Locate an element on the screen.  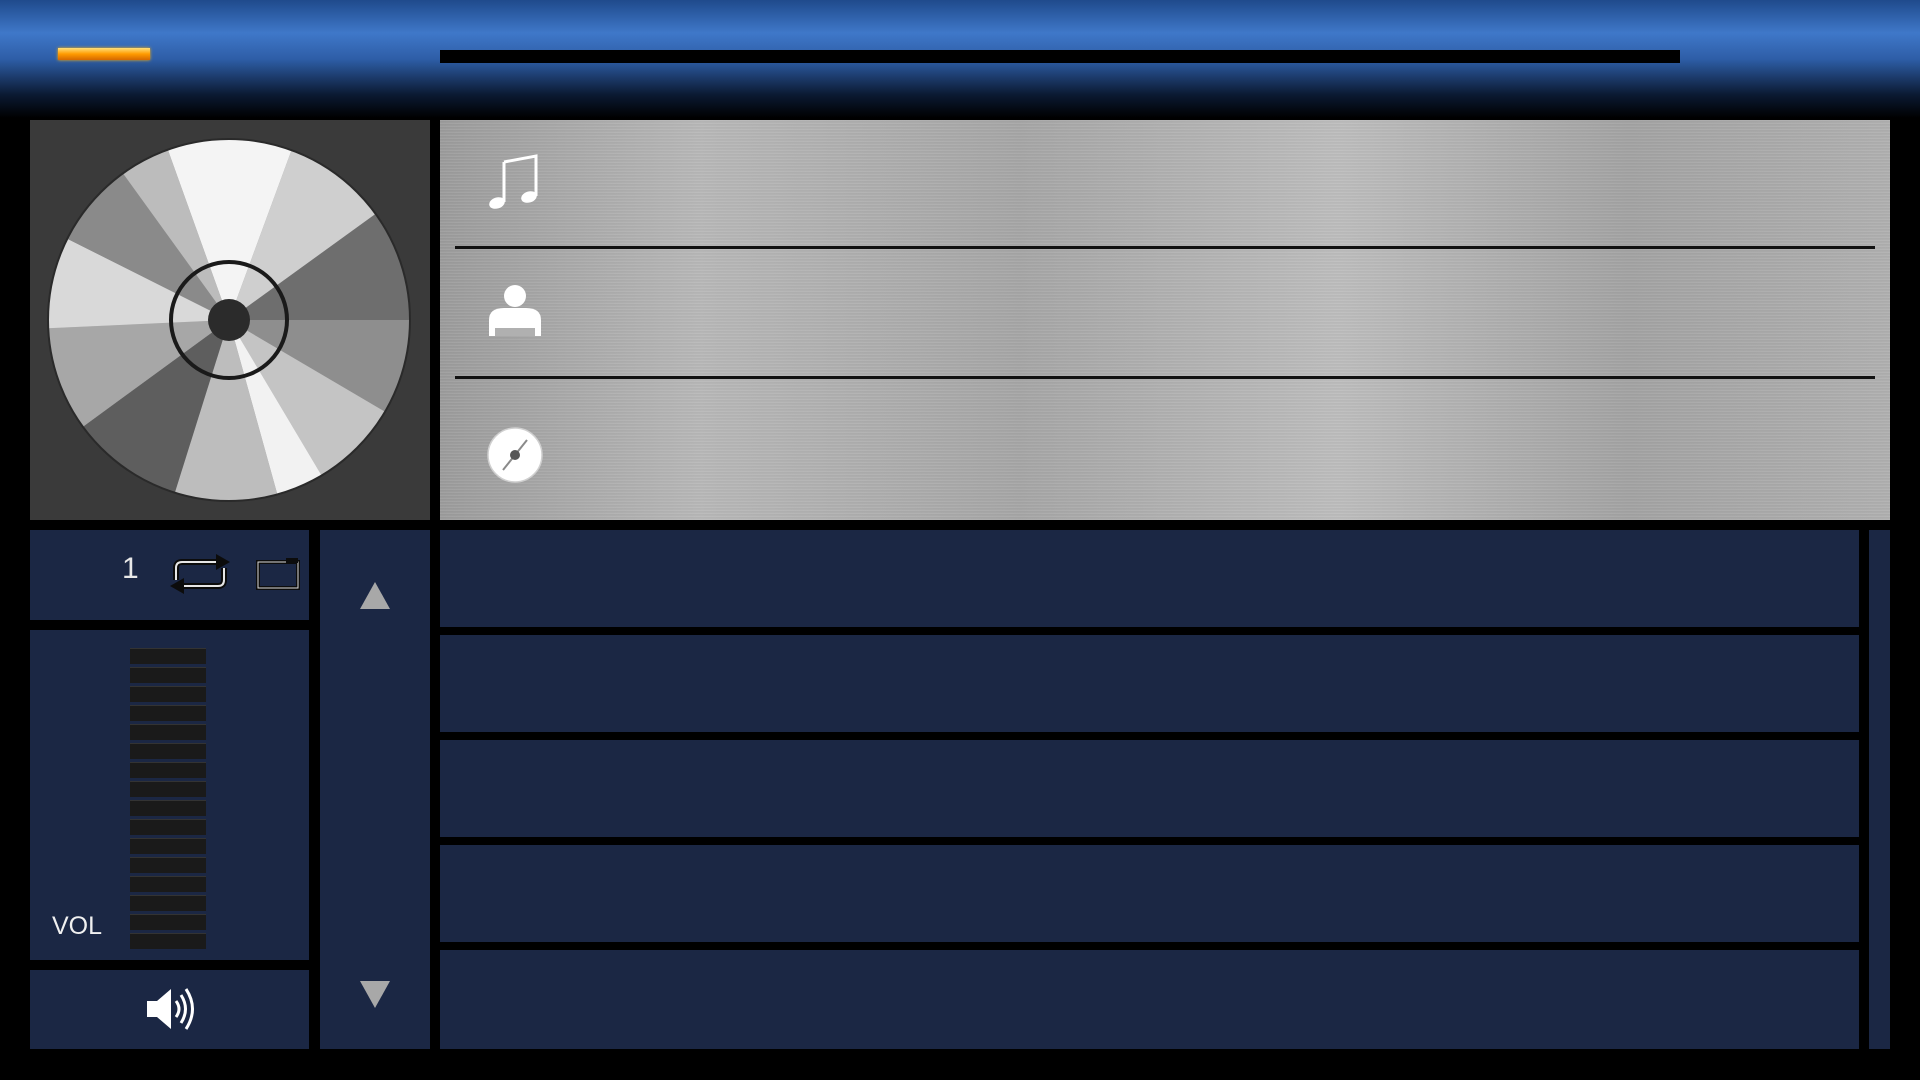
volume-panel: VOL is located at coordinates (169, 795).